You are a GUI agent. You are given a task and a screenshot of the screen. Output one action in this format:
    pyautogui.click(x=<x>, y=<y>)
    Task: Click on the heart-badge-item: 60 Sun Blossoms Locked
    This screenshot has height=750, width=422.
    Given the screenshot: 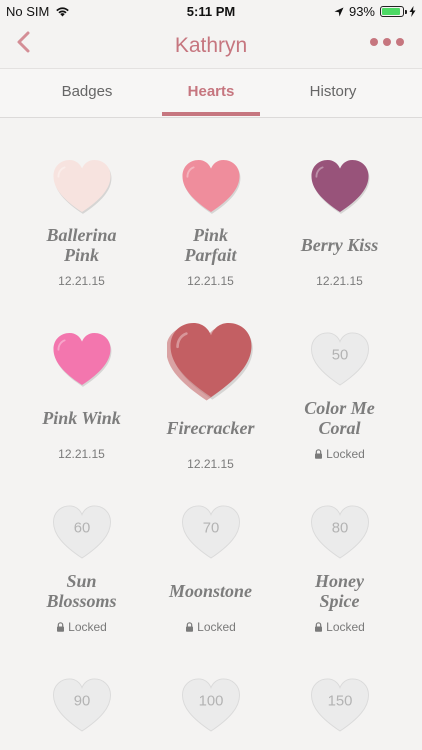 What is the action you would take?
    pyautogui.click(x=81, y=568)
    